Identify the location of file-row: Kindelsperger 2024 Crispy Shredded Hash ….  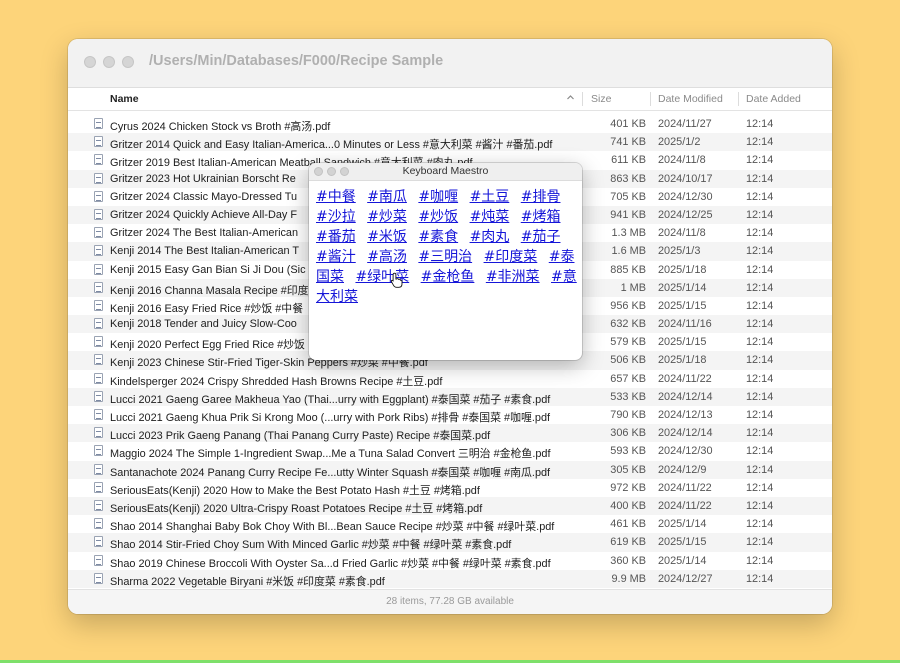
(450, 379).